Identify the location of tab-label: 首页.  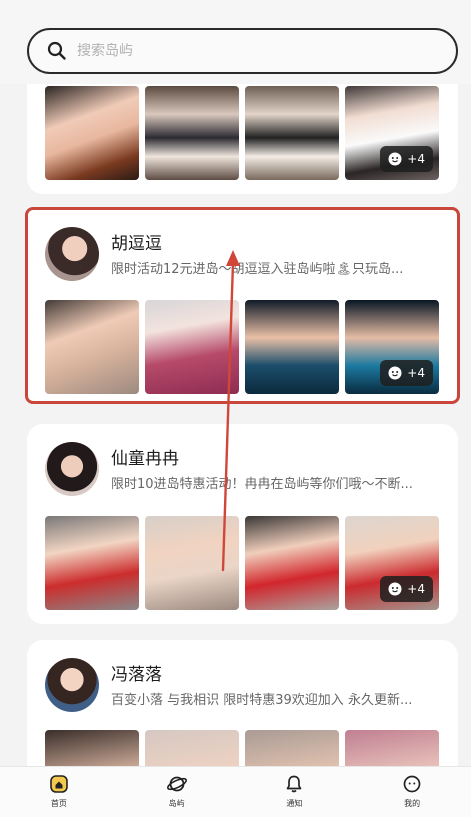
(58, 803).